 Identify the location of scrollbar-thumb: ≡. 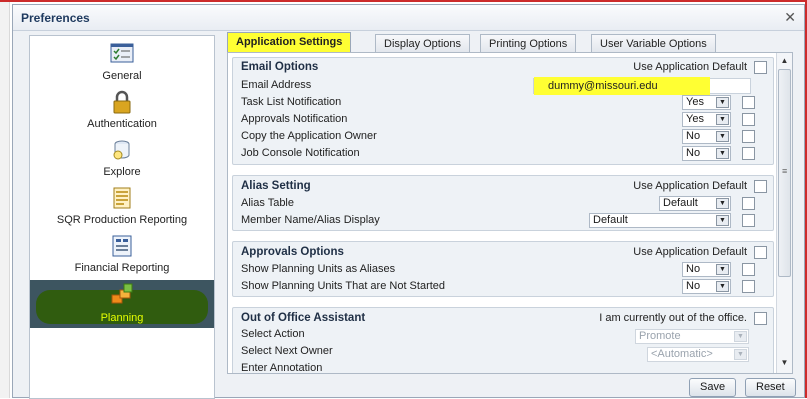
(784, 173).